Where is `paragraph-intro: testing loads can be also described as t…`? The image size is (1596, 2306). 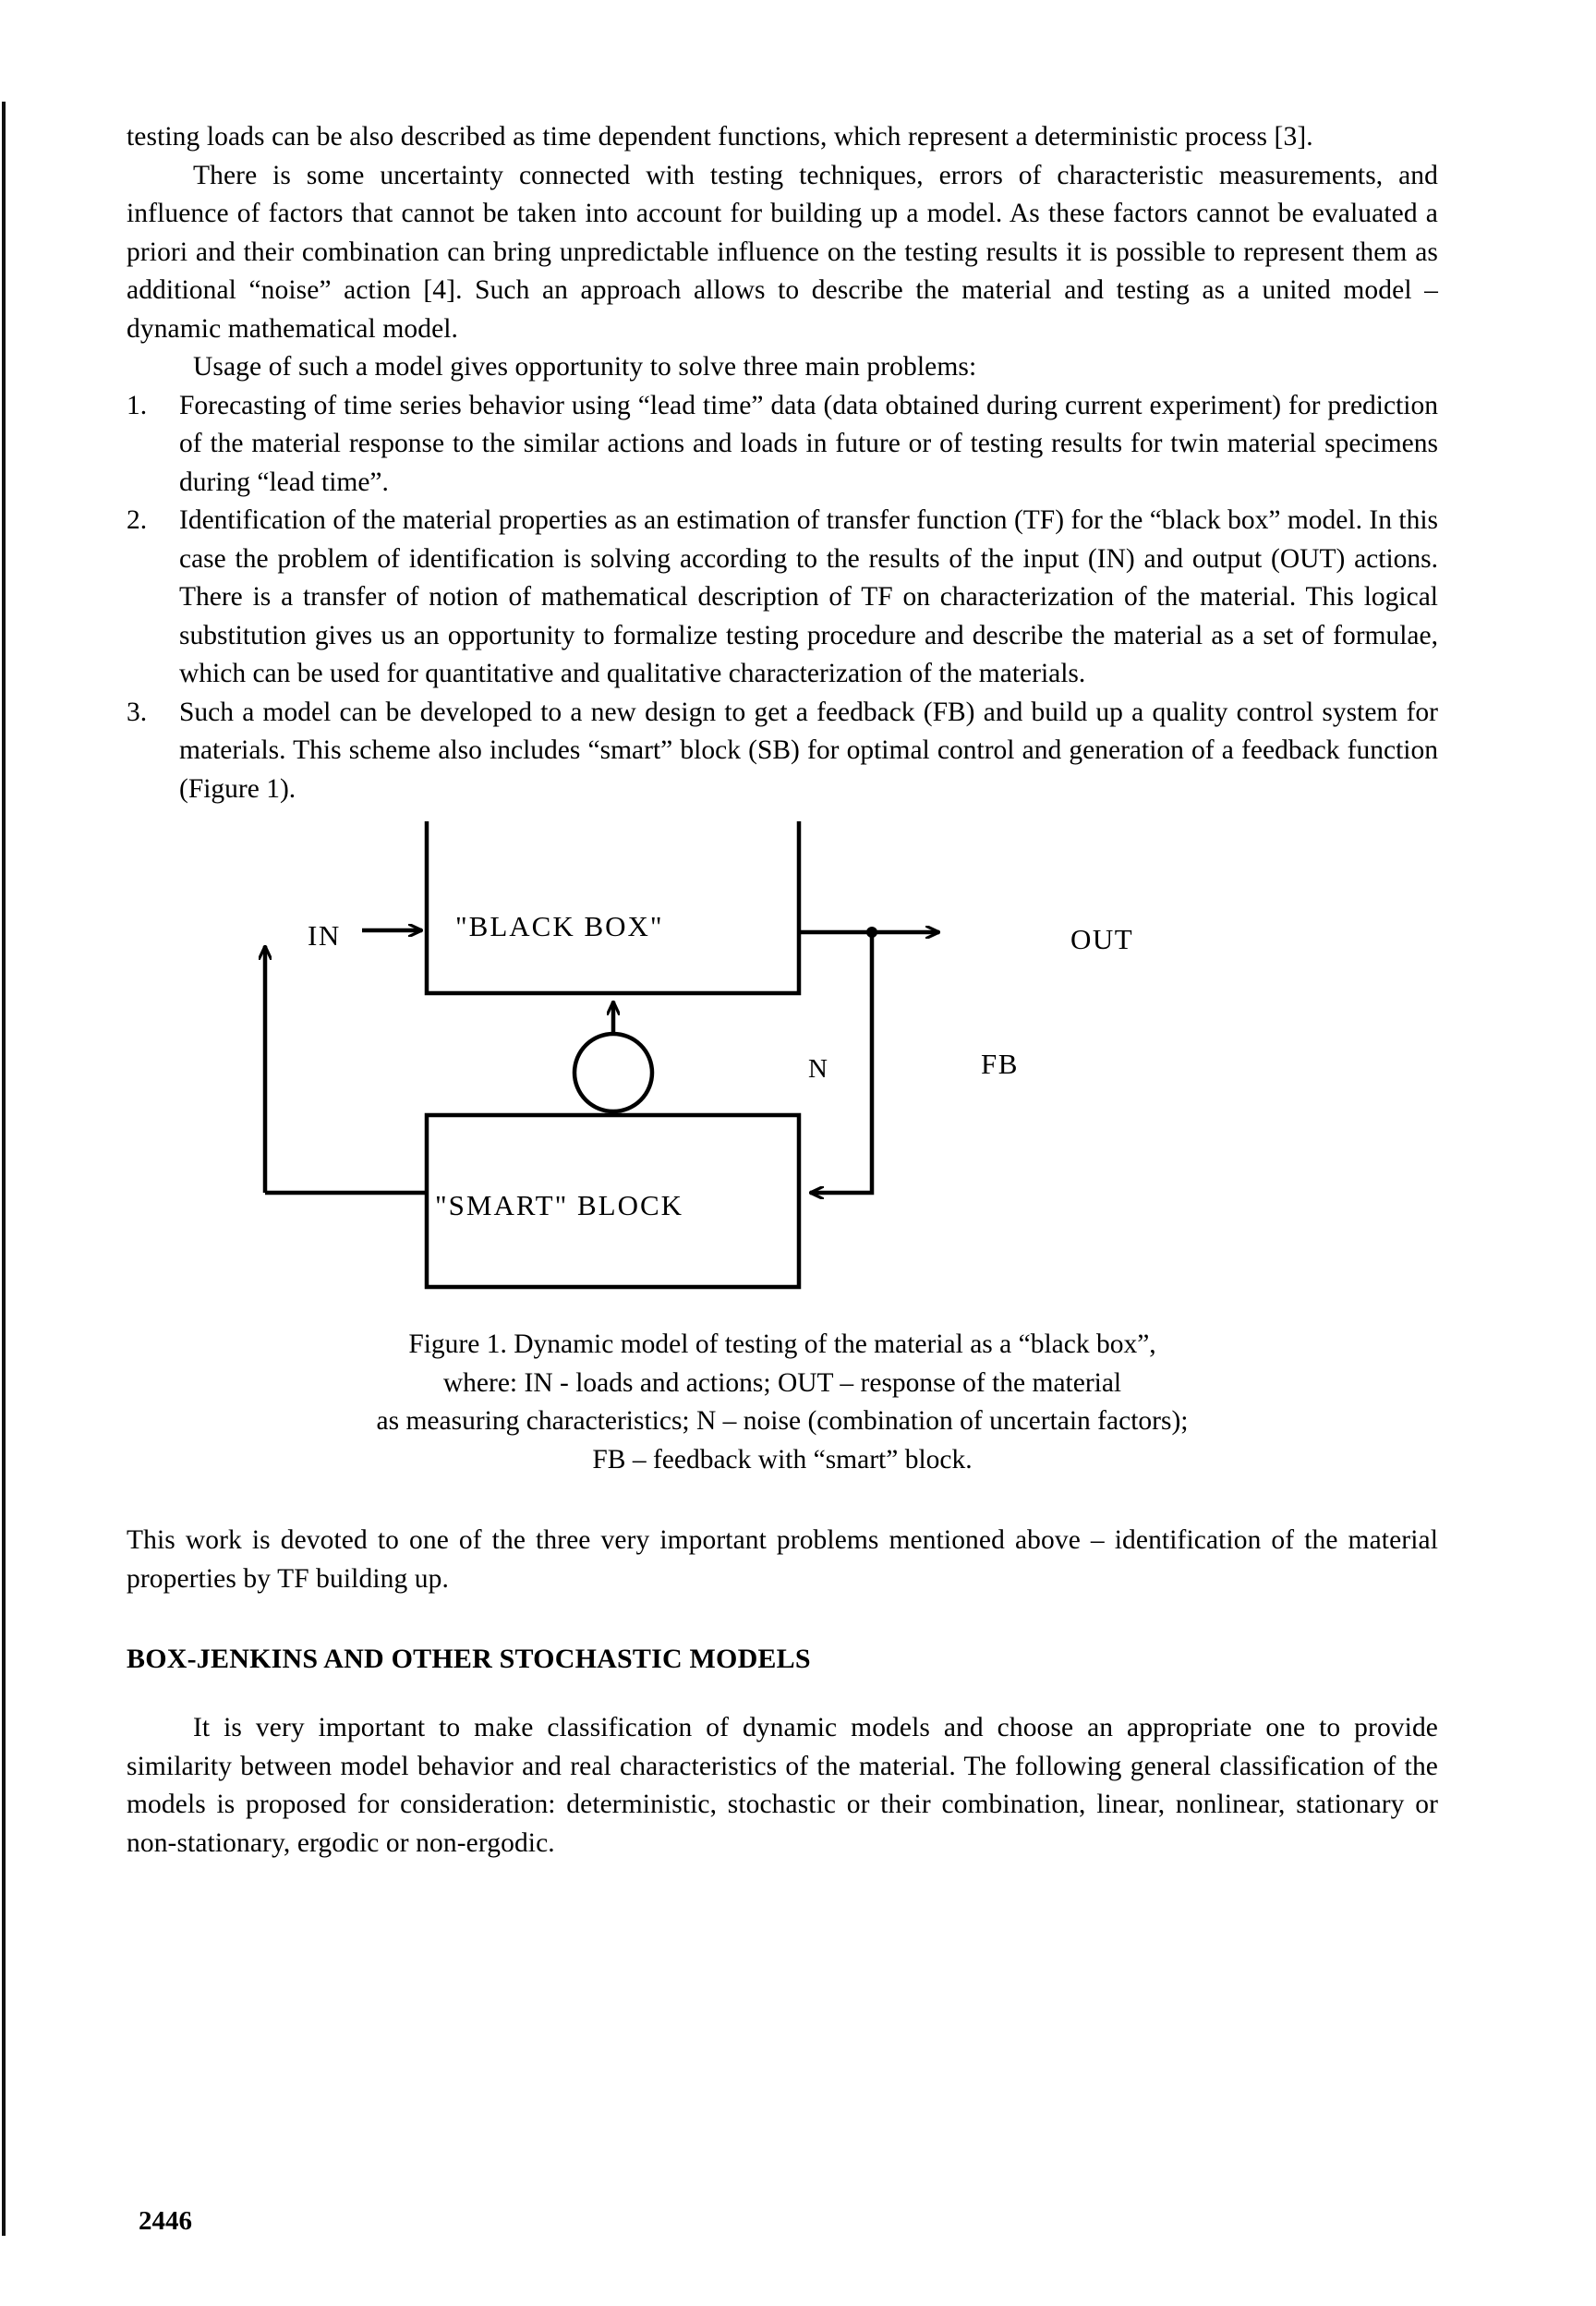 paragraph-intro: testing loads can be also described as t… is located at coordinates (720, 137).